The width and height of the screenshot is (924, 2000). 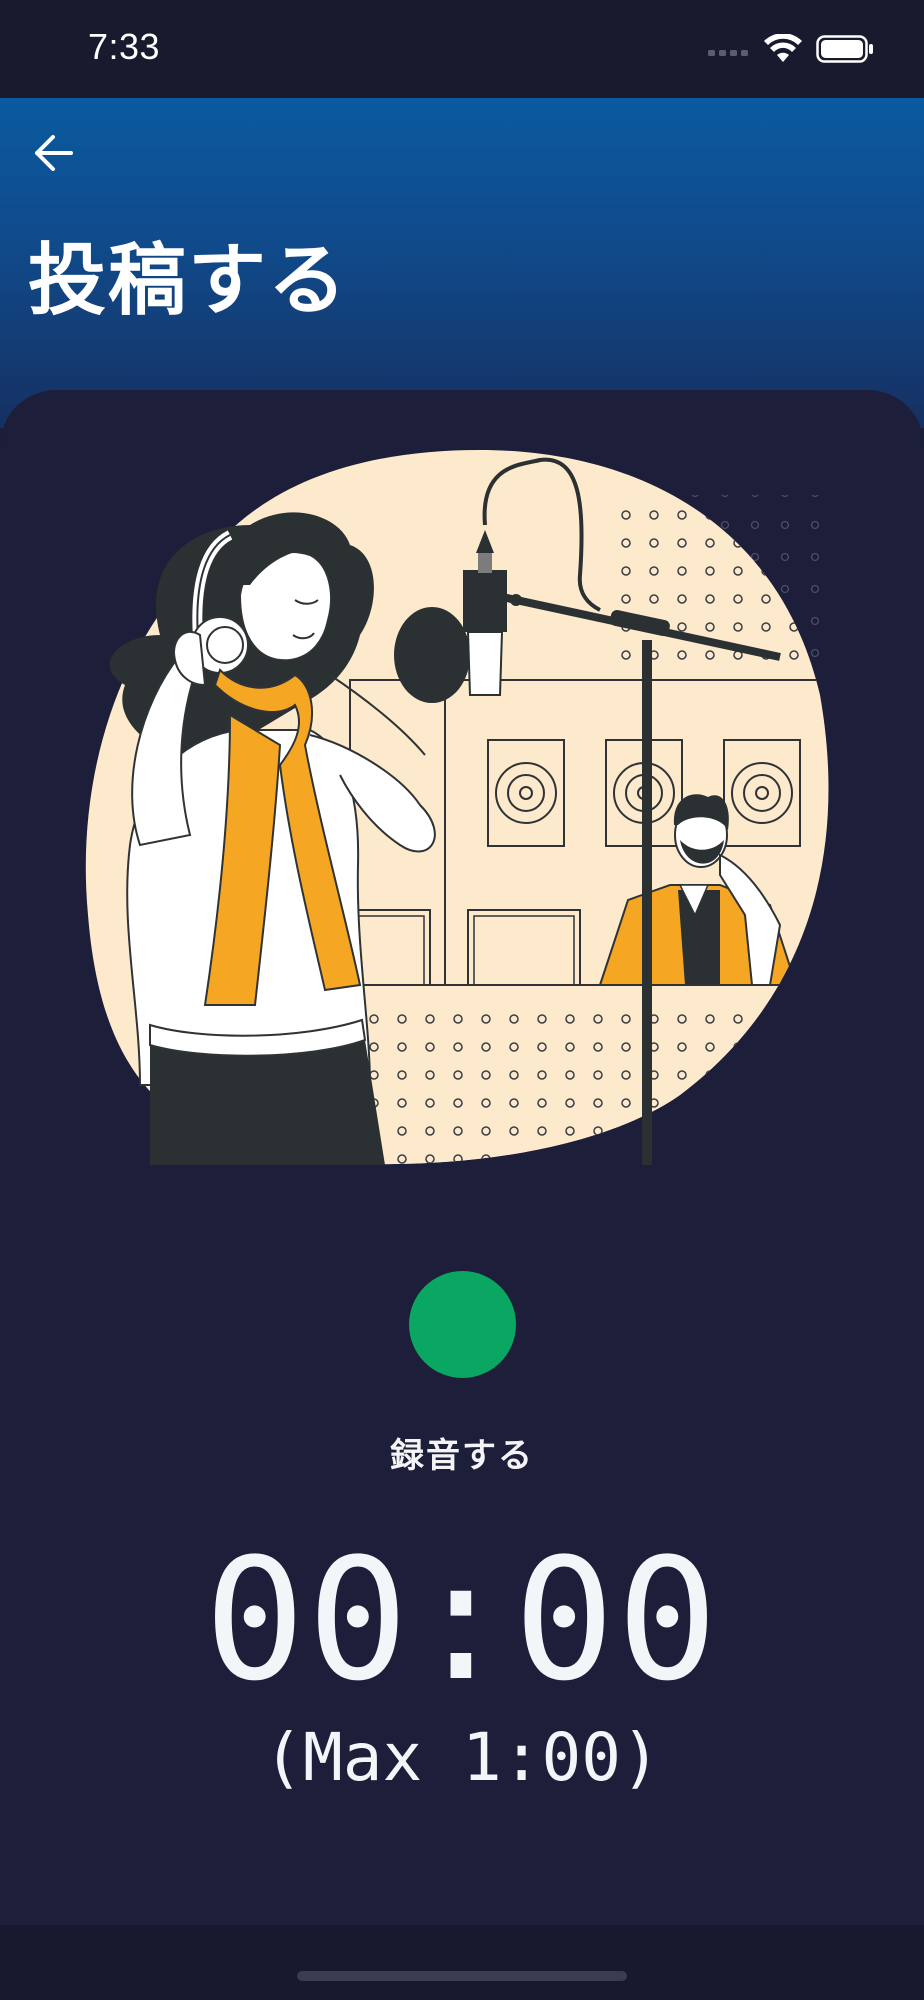 I want to click on status-icons, so click(x=791, y=50).